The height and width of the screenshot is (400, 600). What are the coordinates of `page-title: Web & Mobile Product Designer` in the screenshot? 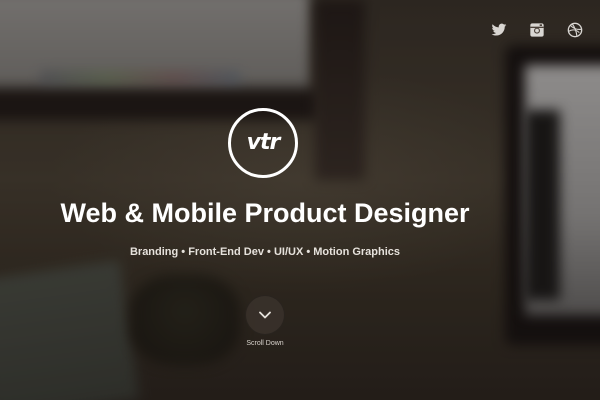 It's located at (265, 213).